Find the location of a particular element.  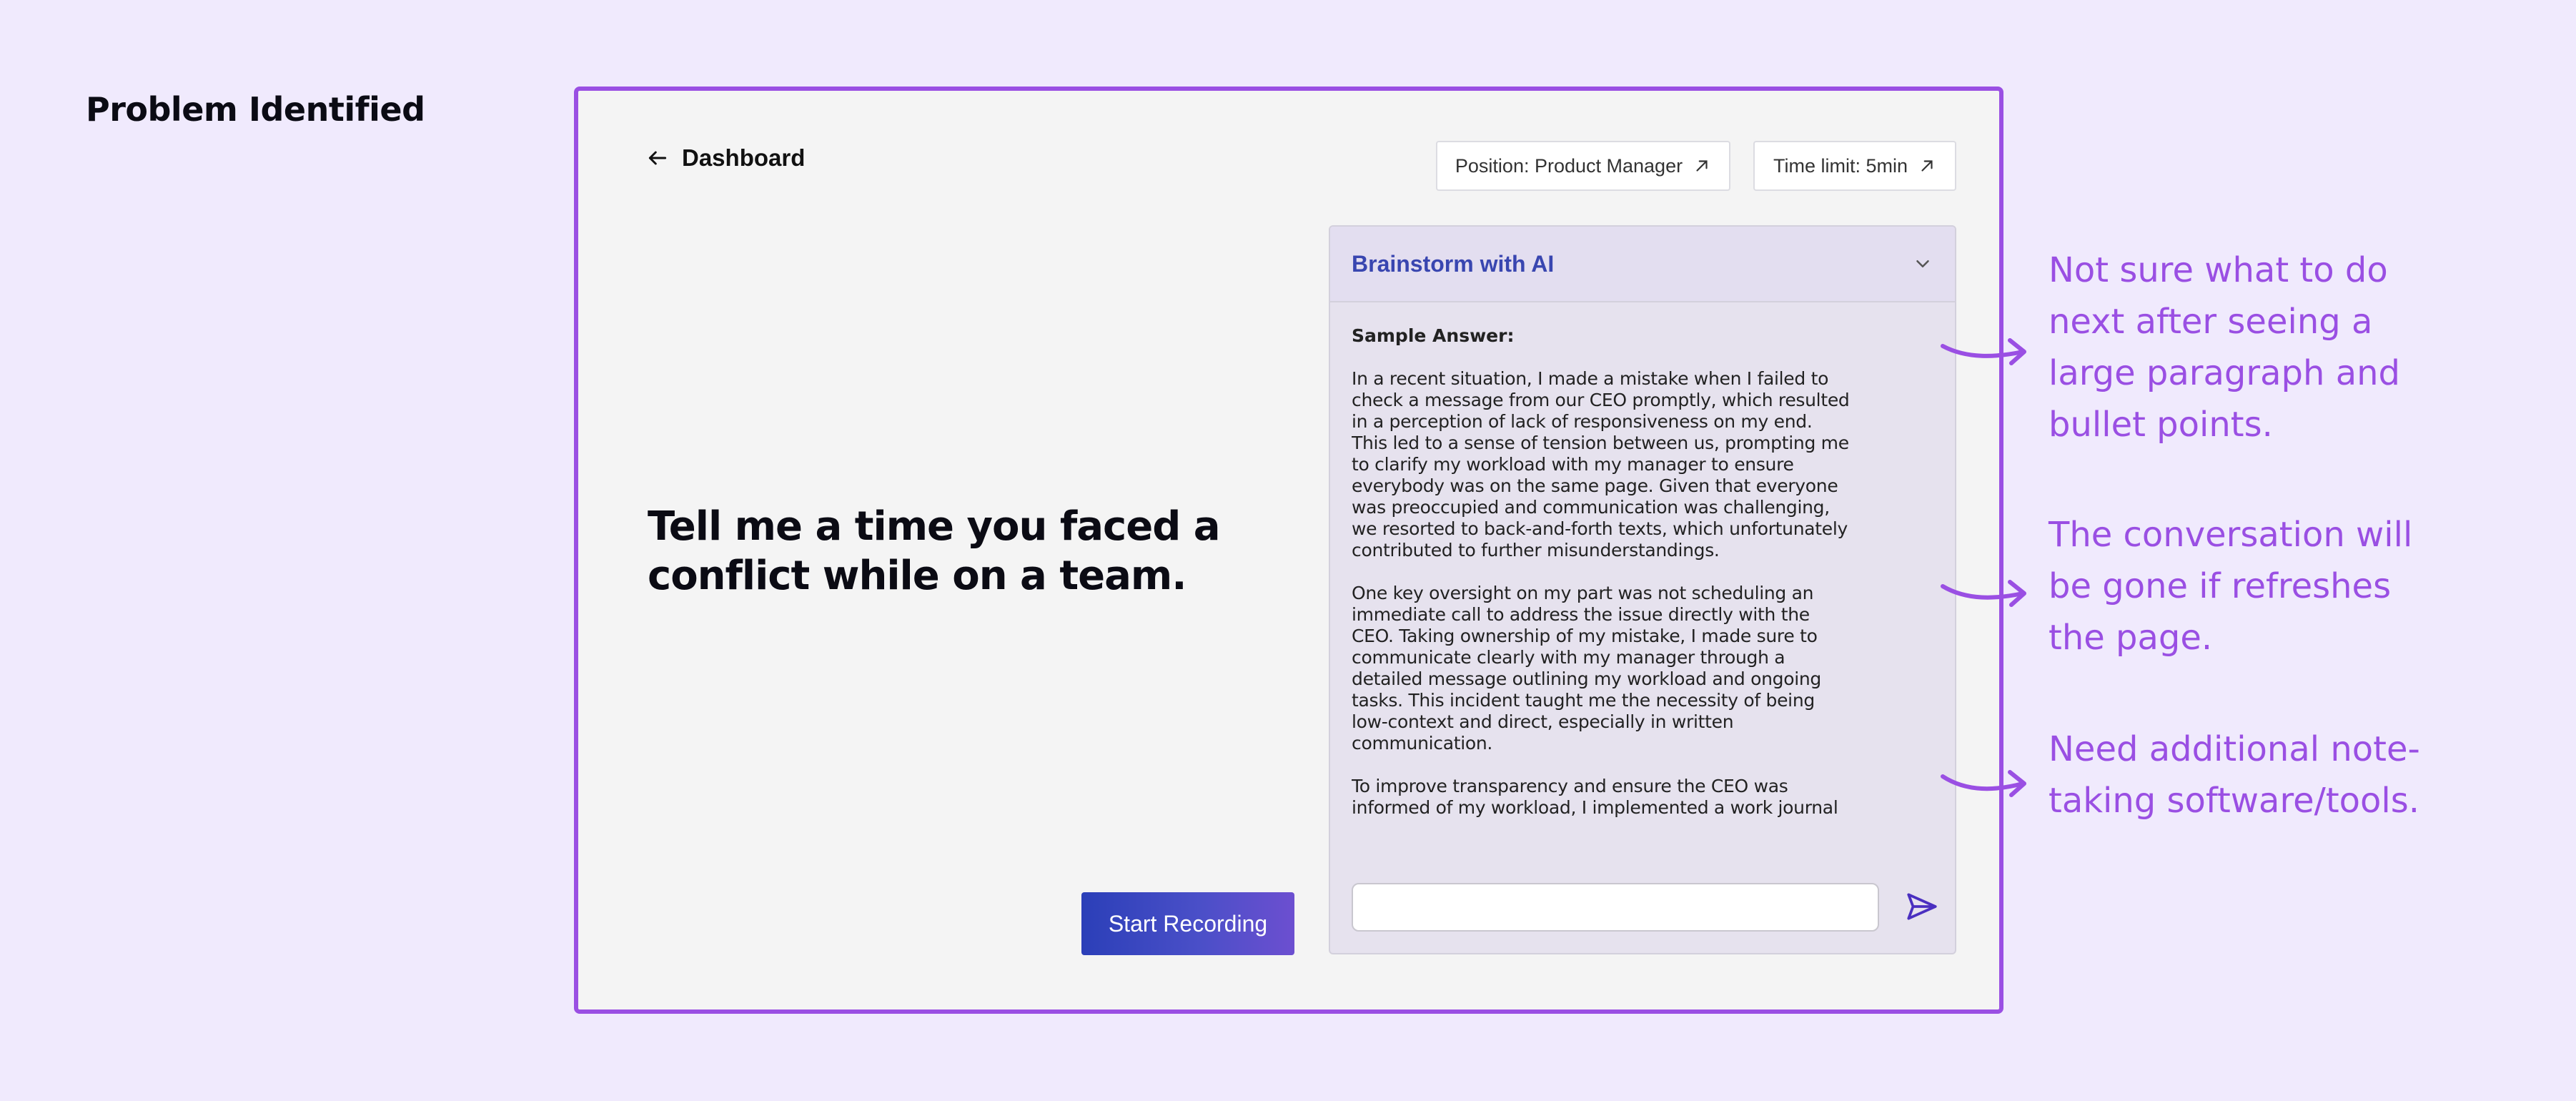

sample-answer-label: Sample Answer: is located at coordinates (1433, 335).